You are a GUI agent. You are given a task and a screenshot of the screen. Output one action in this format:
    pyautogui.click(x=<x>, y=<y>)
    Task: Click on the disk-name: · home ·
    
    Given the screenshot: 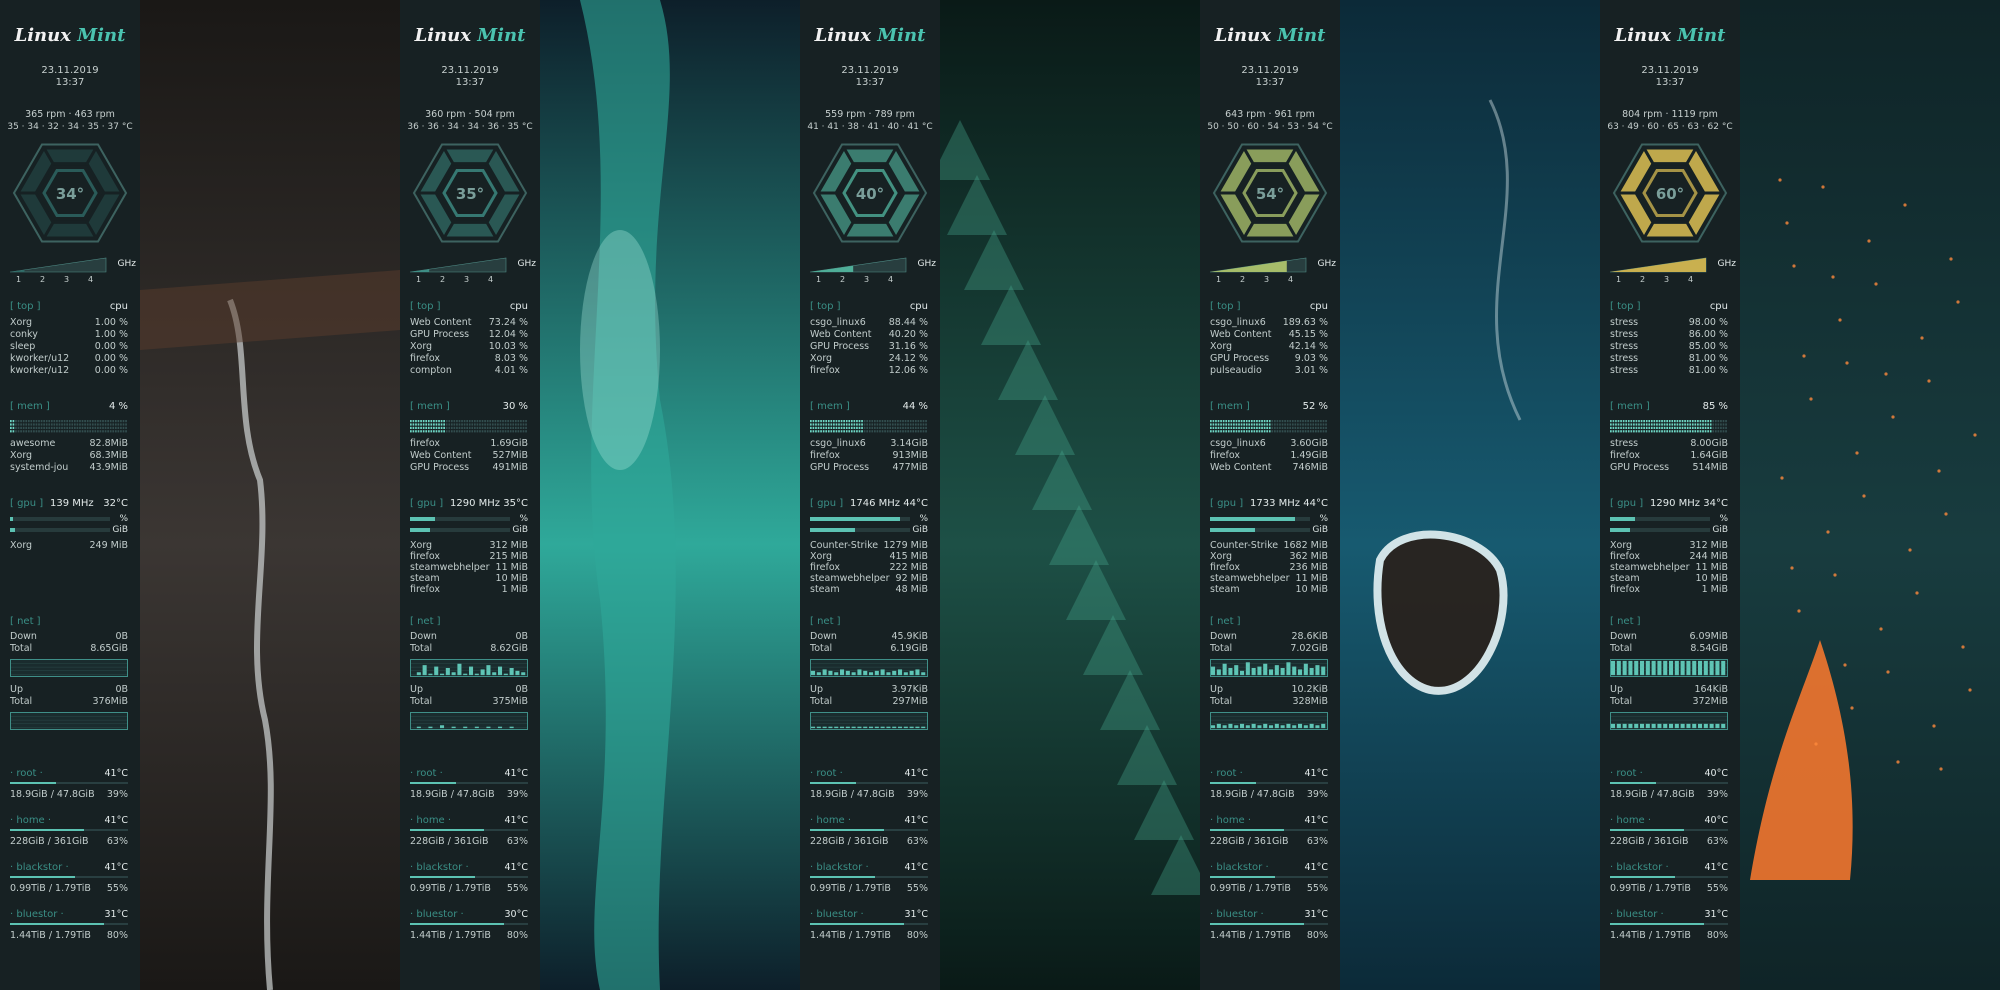 What is the action you would take?
    pyautogui.click(x=1231, y=820)
    